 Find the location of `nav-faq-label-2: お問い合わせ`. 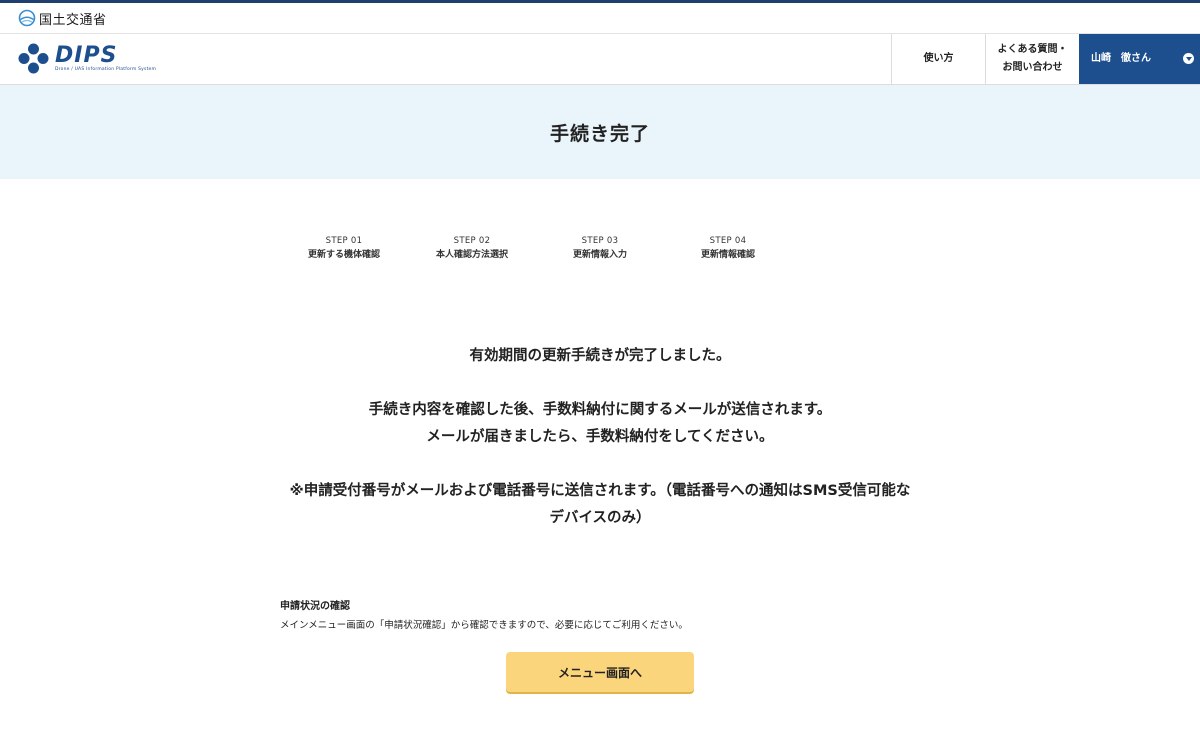

nav-faq-label-2: お問い合わせ is located at coordinates (1032, 67).